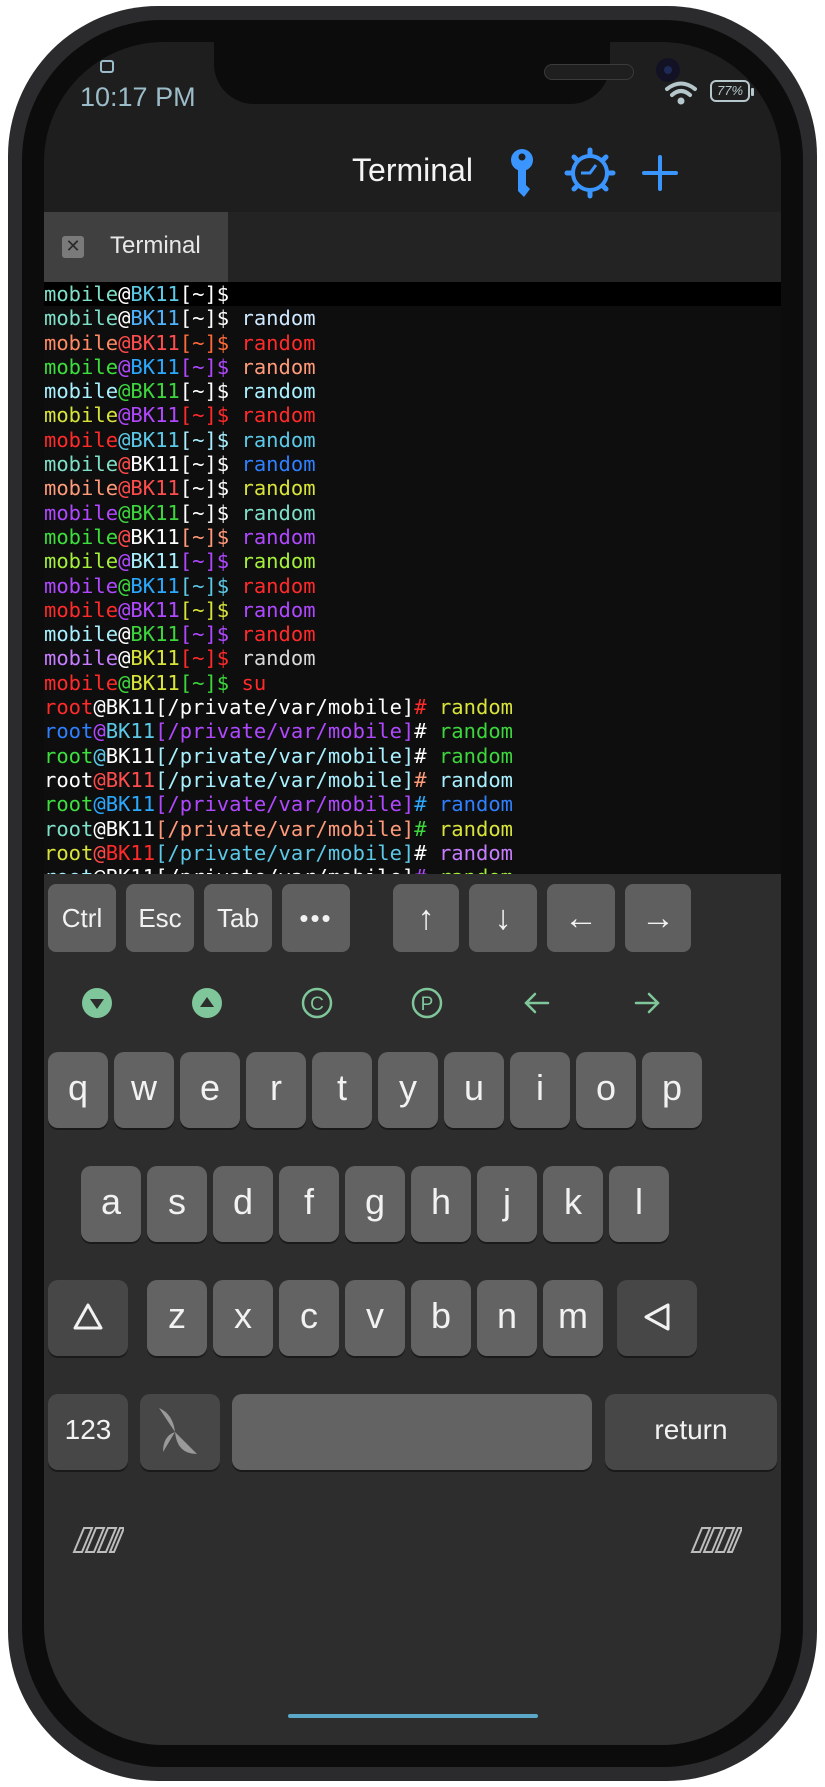 The image size is (825, 1787). What do you see at coordinates (375, 1318) in the screenshot?
I see `key-v: v` at bounding box center [375, 1318].